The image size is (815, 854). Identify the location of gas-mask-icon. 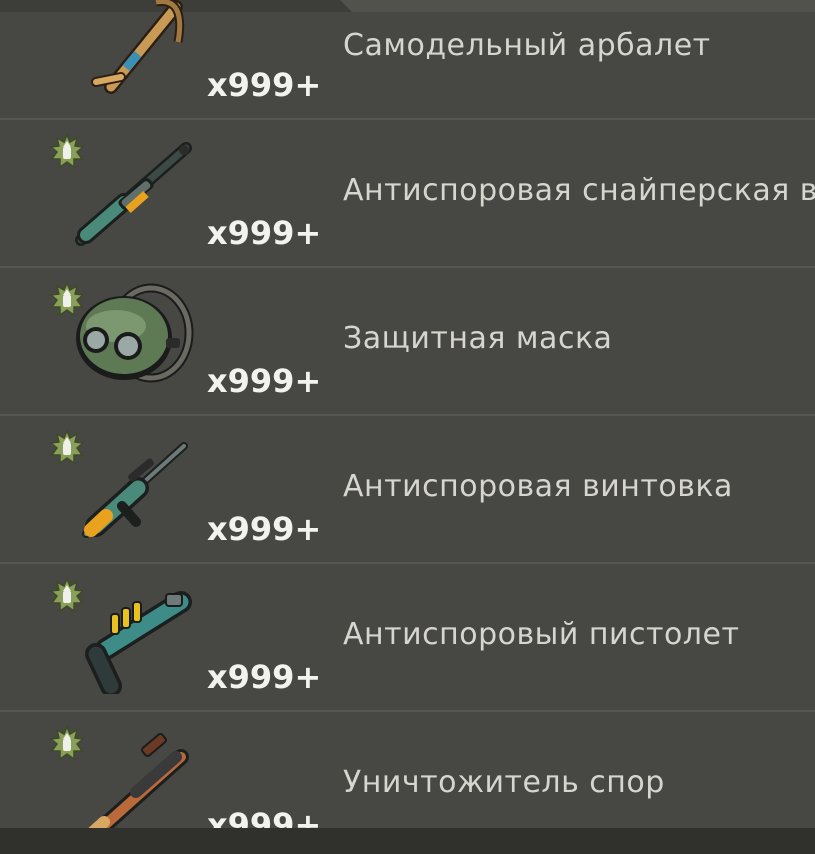
(135, 333).